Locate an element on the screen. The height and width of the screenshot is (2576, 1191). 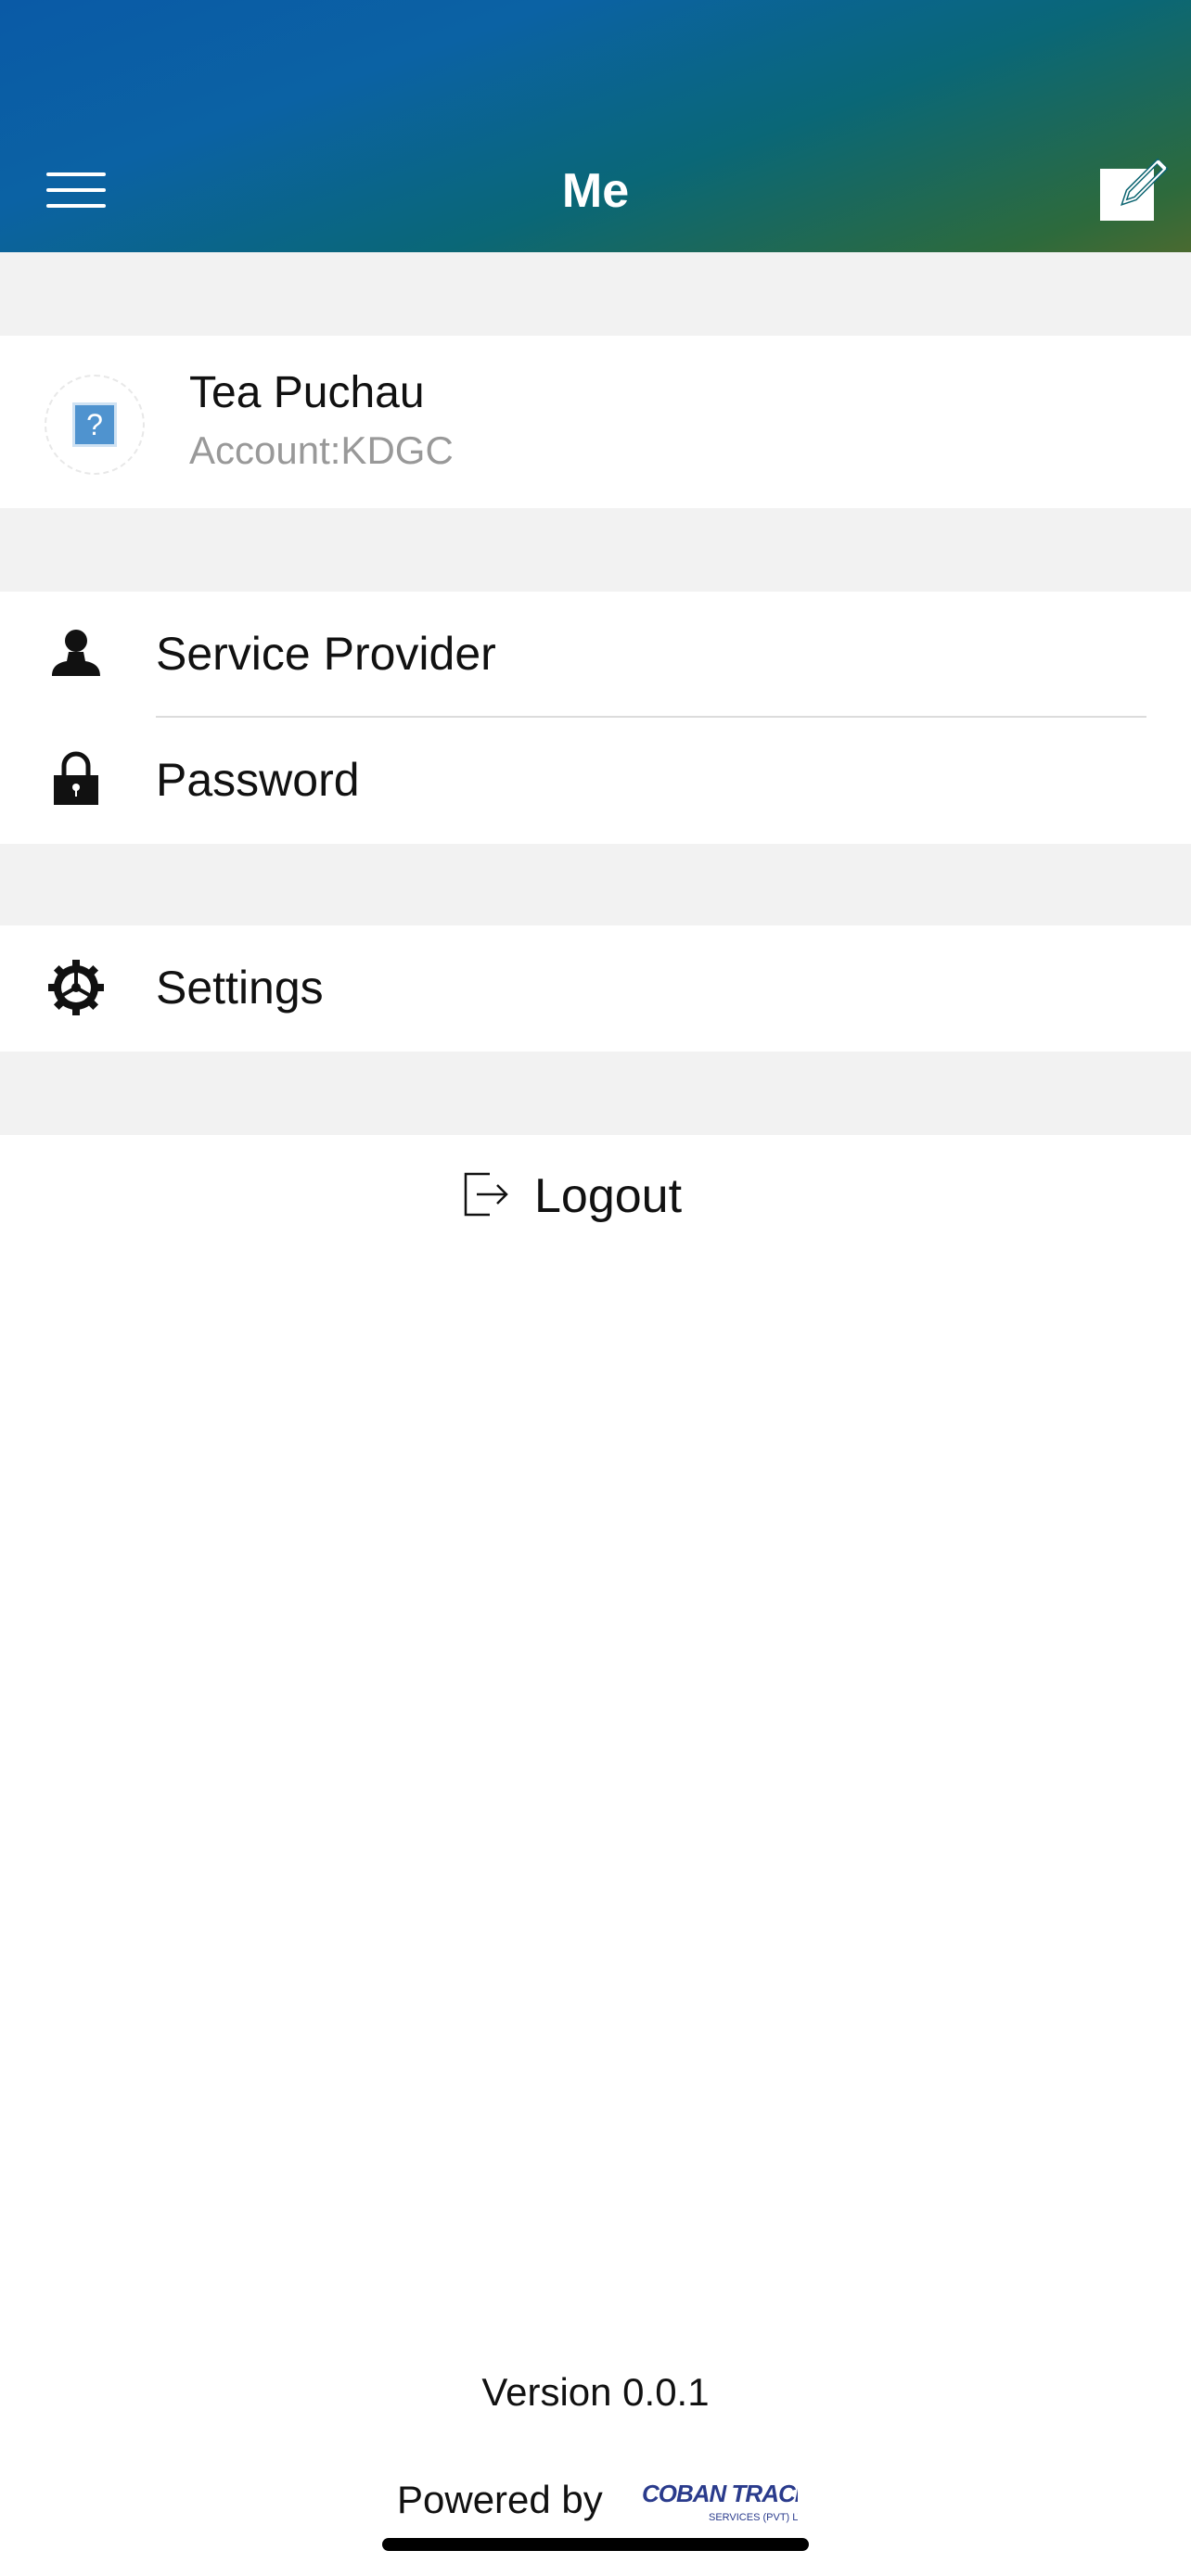
page-title: Me is located at coordinates (595, 191).